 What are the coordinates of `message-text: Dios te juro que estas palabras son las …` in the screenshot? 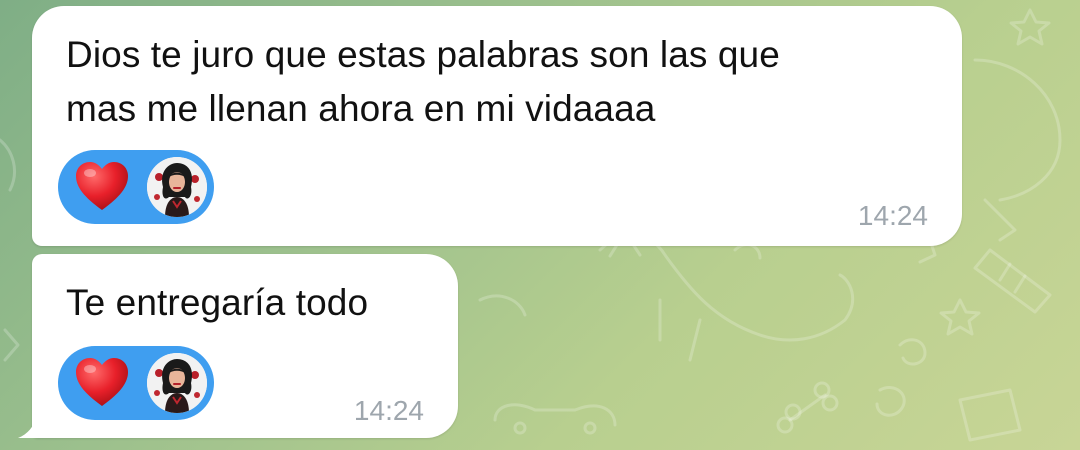 It's located at (423, 81).